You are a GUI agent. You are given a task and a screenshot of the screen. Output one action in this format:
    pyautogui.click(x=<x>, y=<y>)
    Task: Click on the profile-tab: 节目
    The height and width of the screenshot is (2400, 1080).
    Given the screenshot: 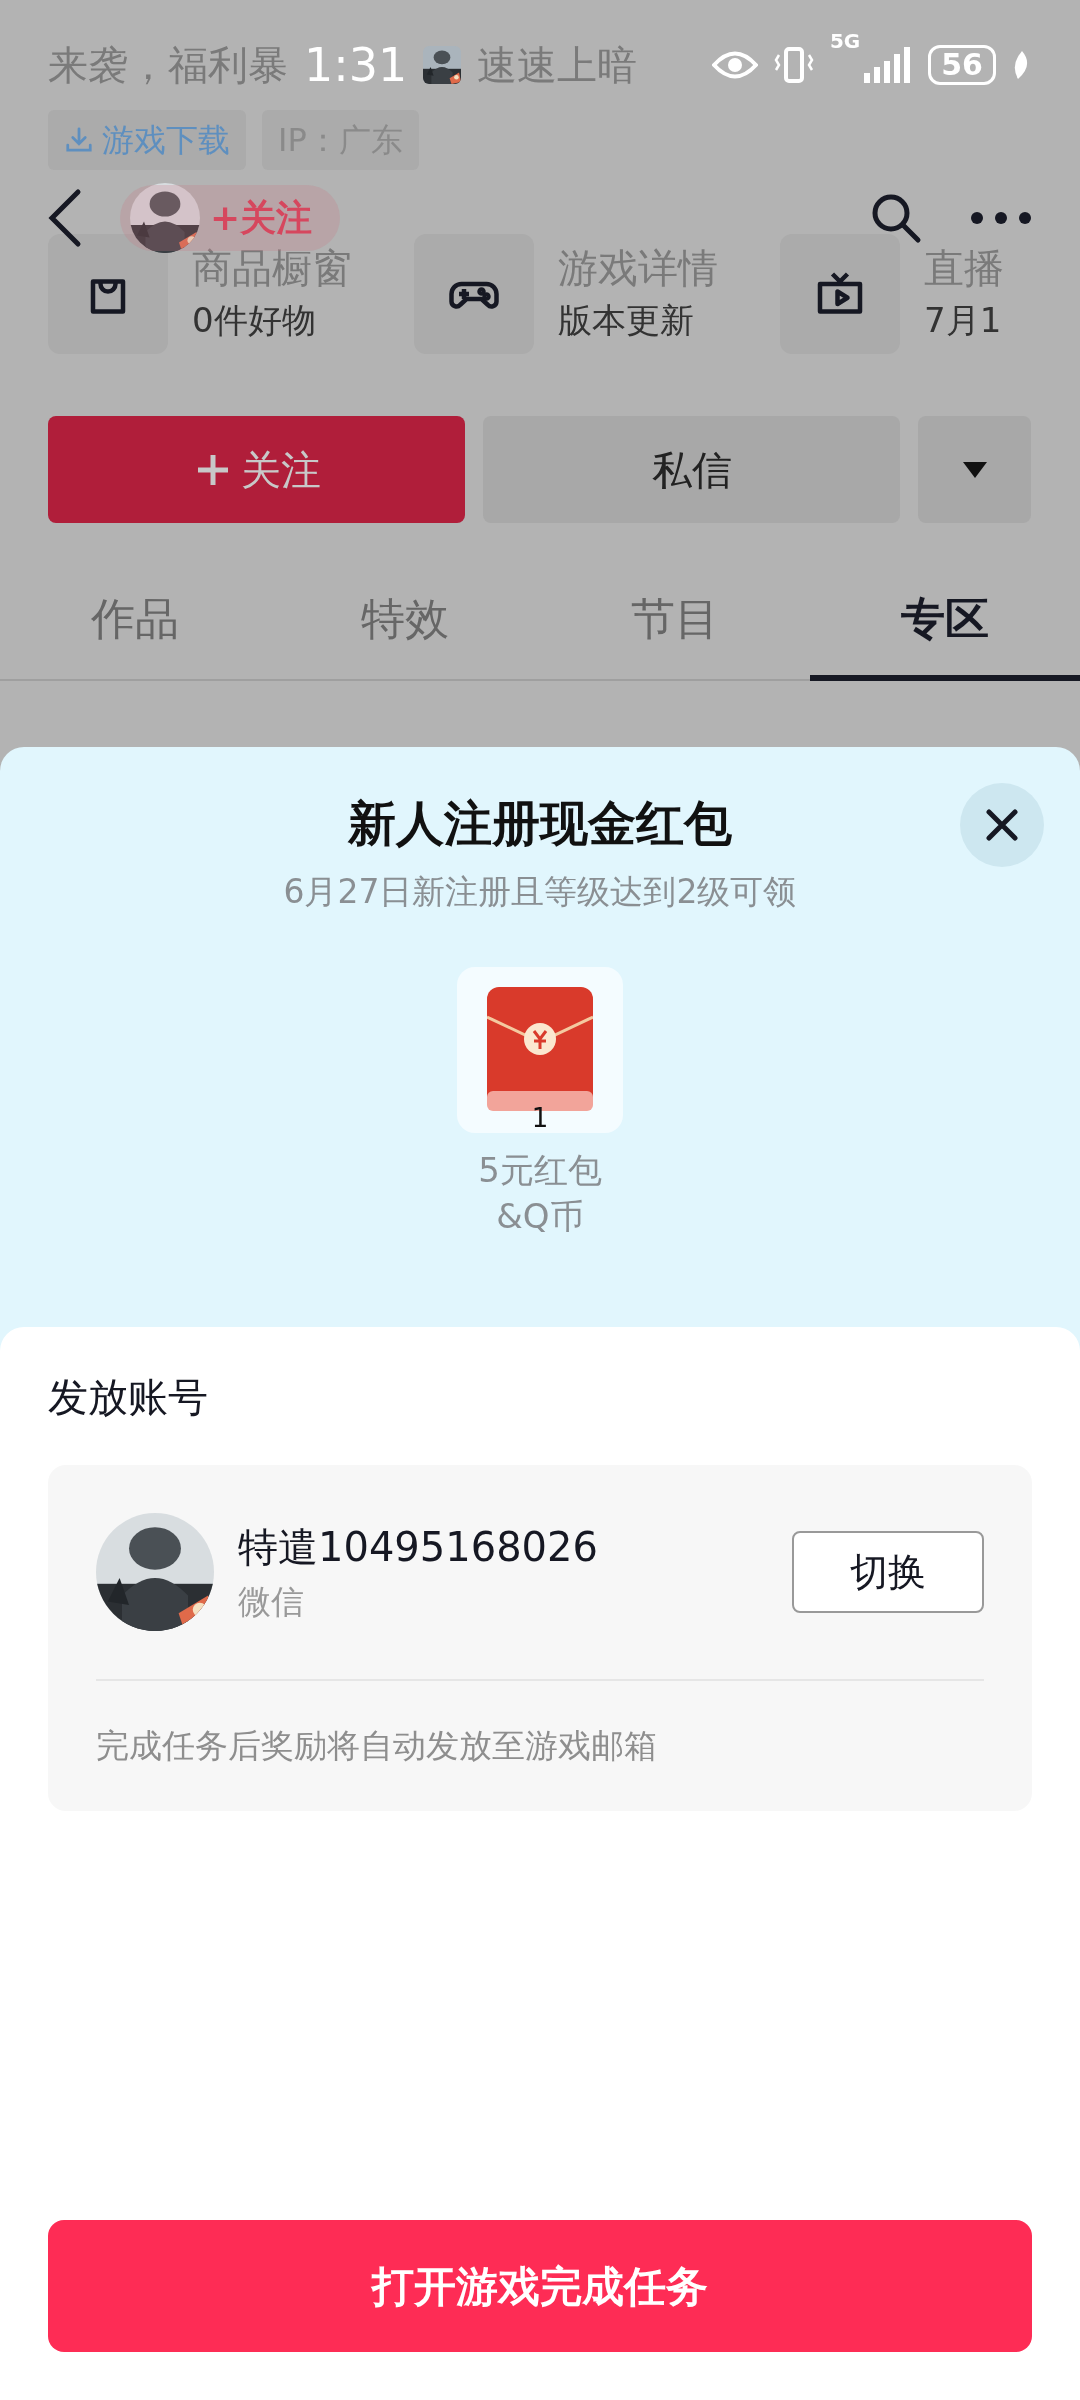 What is the action you would take?
    pyautogui.click(x=675, y=622)
    